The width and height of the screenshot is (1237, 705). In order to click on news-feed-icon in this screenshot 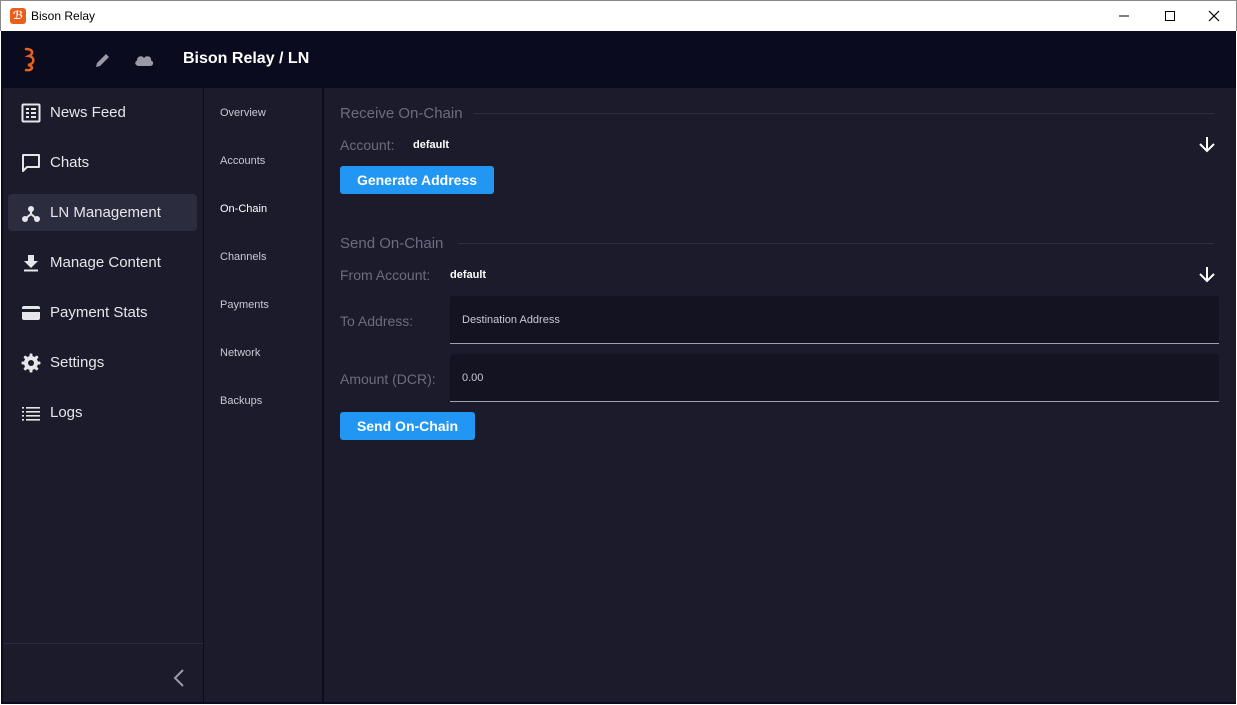, I will do `click(31, 113)`.